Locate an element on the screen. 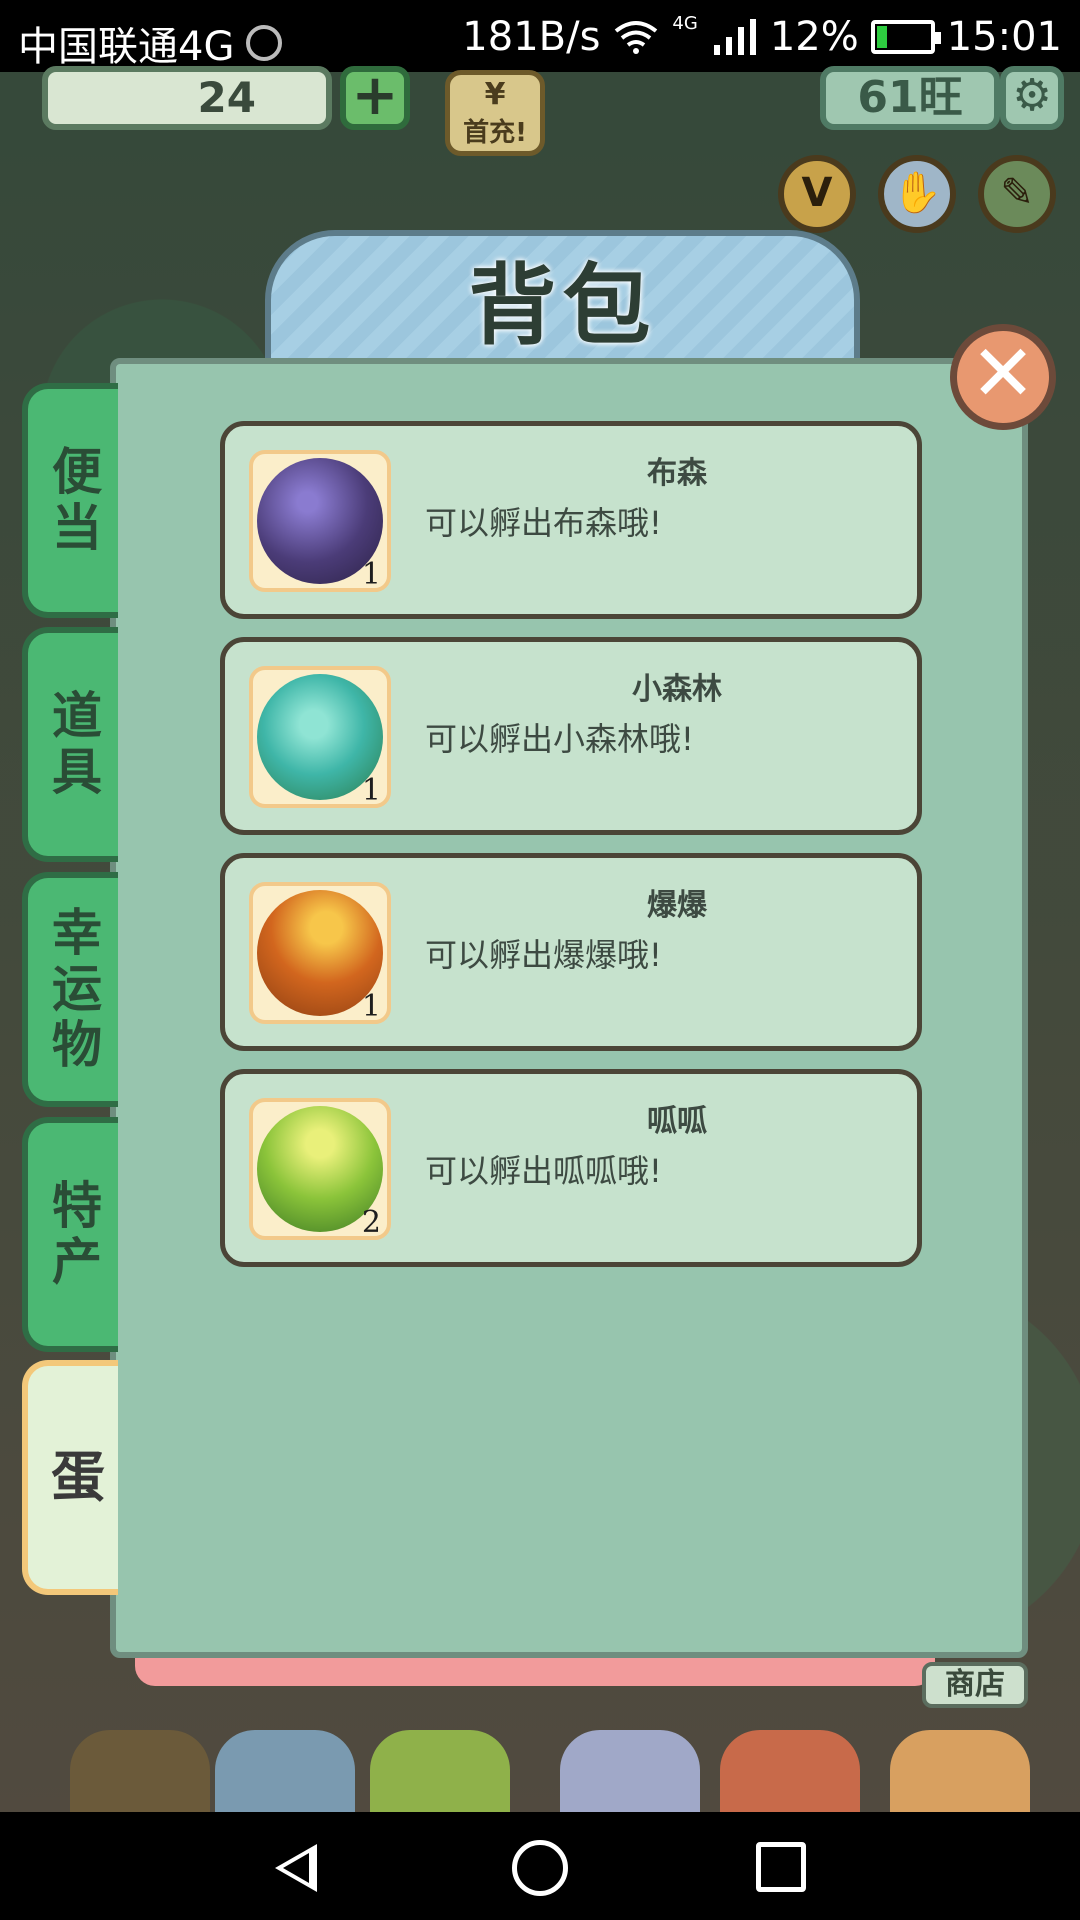 This screenshot has width=1080, height=1920. list-item: 1 爆爆 可以孵出爆爆哦! is located at coordinates (571, 952).